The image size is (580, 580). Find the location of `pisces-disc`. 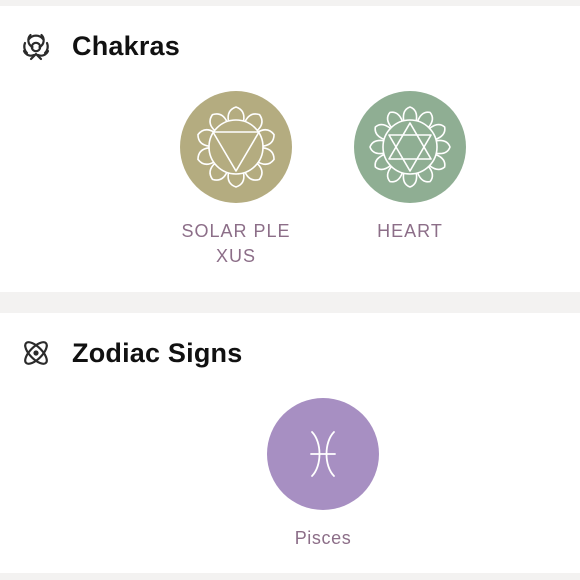

pisces-disc is located at coordinates (323, 454).